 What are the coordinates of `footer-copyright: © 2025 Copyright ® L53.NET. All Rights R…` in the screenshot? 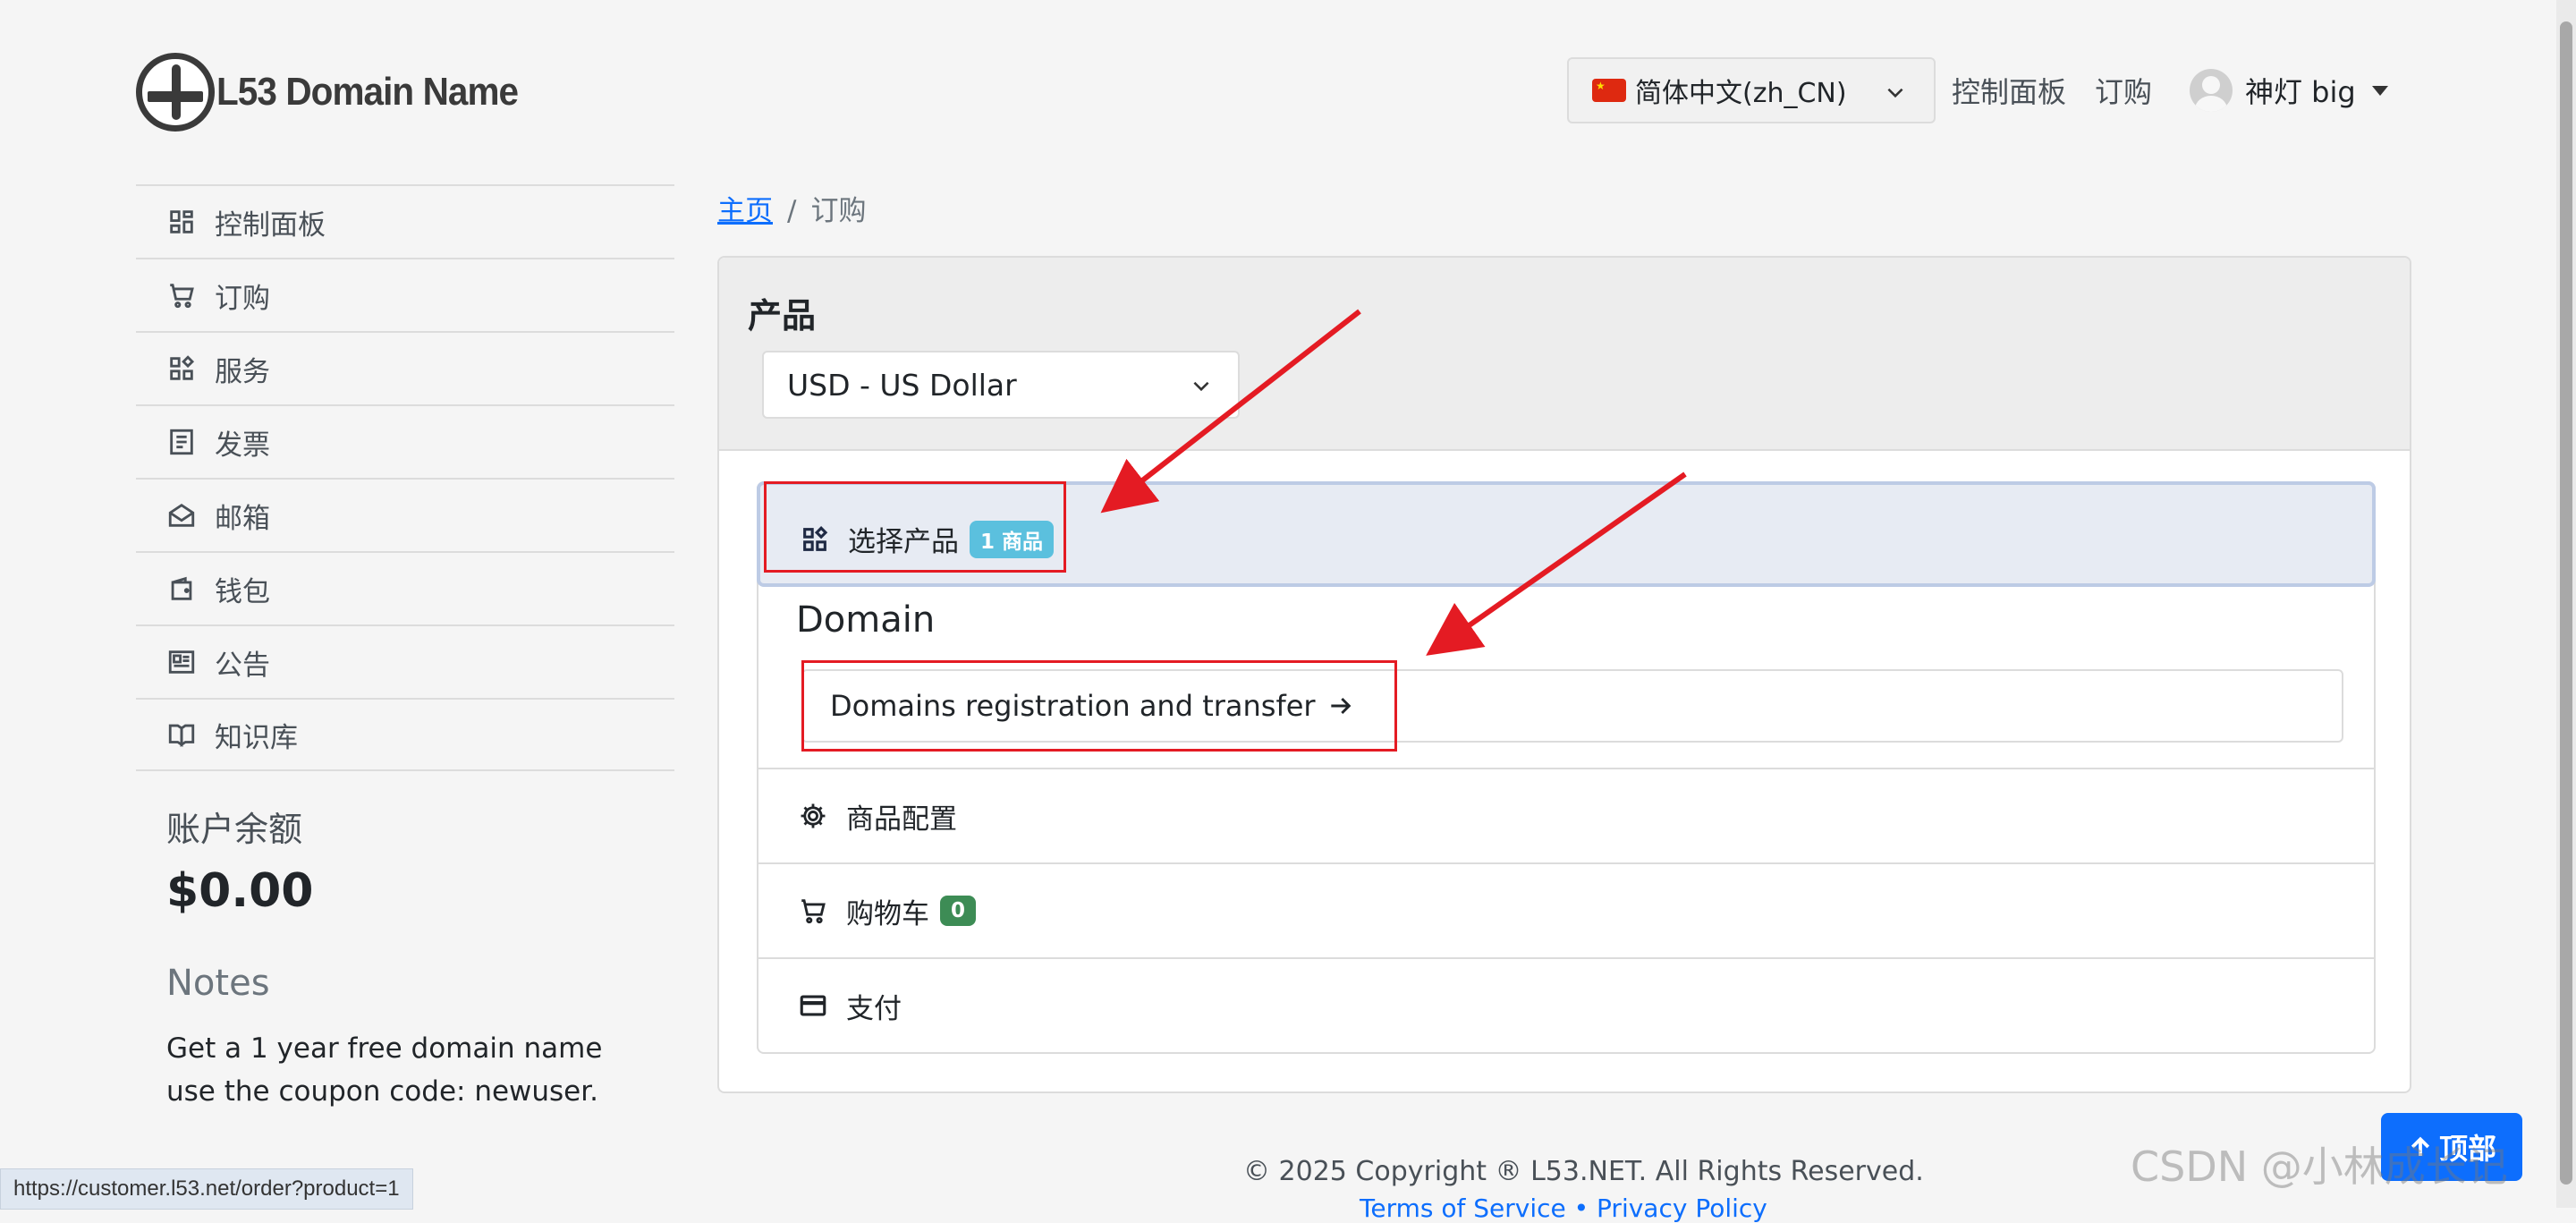 It's located at (1583, 1171).